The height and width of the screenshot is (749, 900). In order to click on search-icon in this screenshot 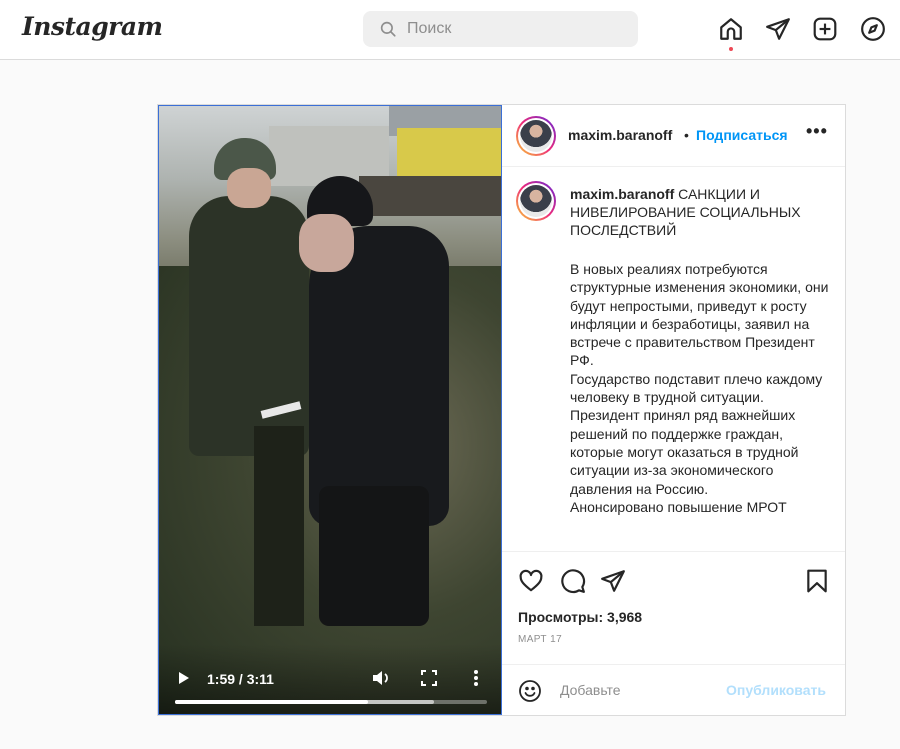, I will do `click(388, 29)`.